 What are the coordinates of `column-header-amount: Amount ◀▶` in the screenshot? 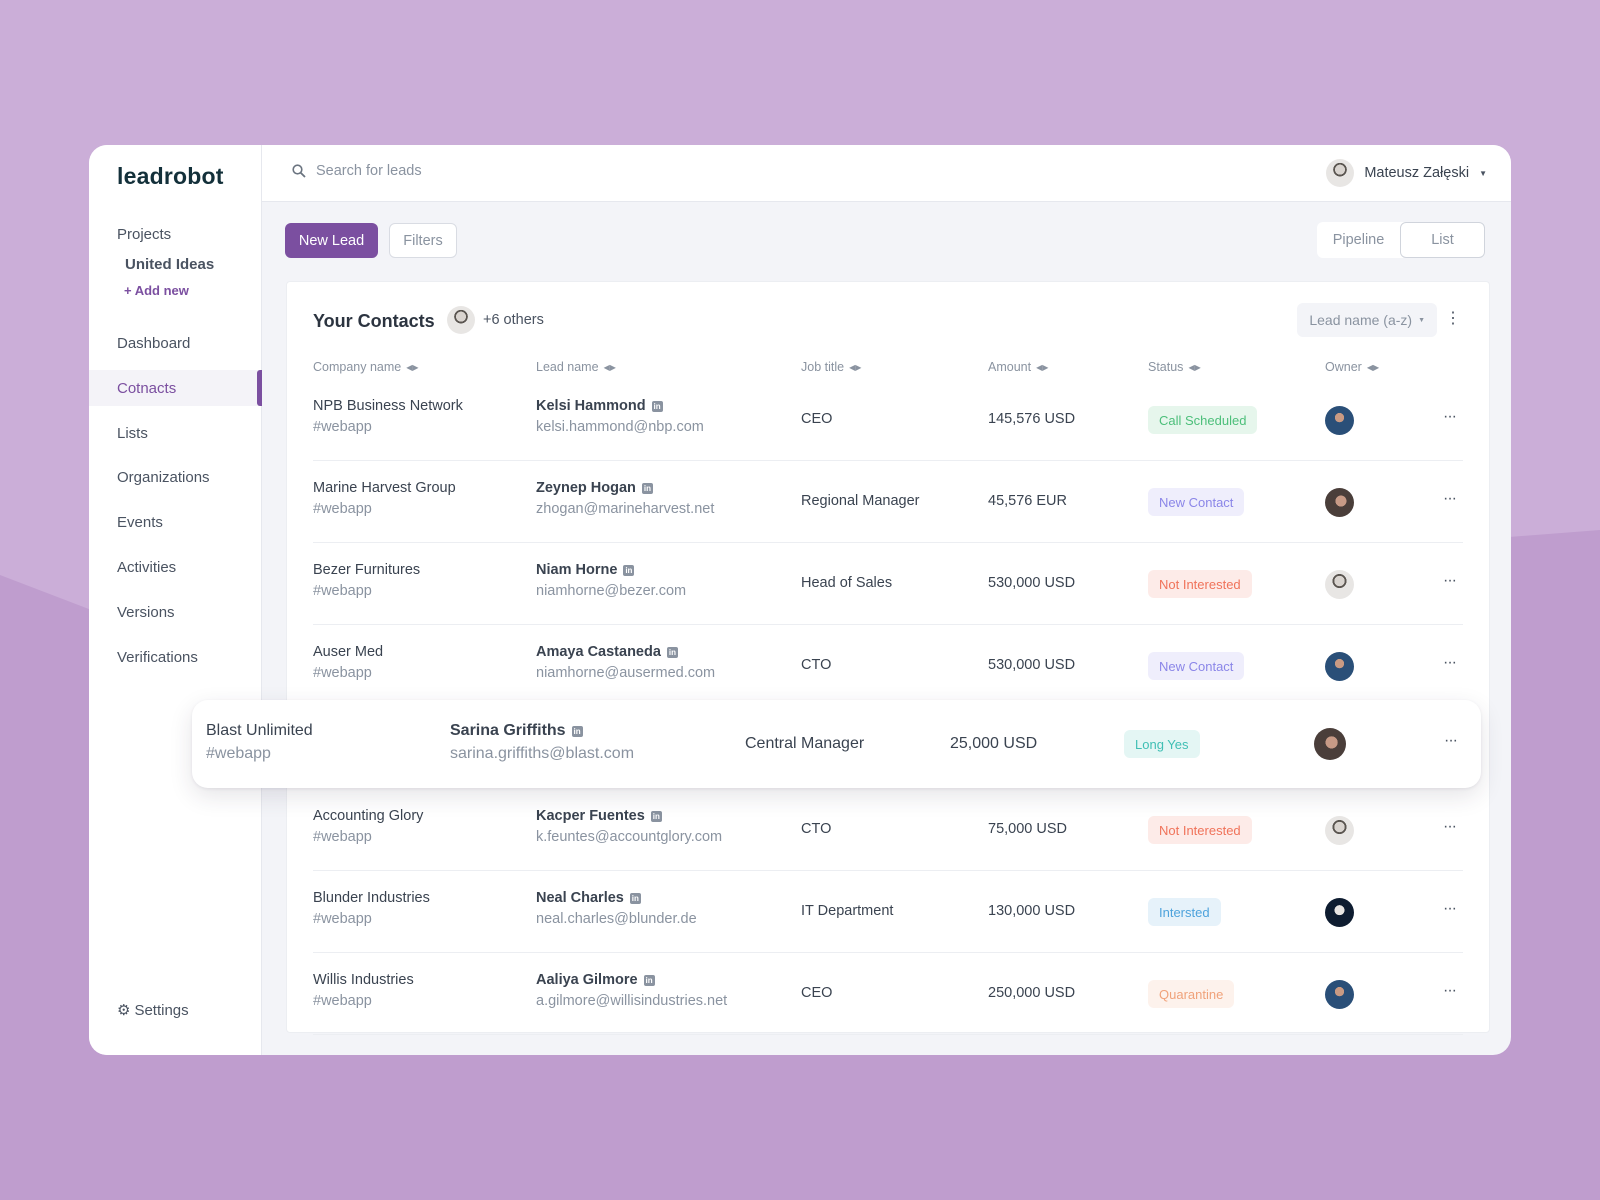 It's located at (1018, 367).